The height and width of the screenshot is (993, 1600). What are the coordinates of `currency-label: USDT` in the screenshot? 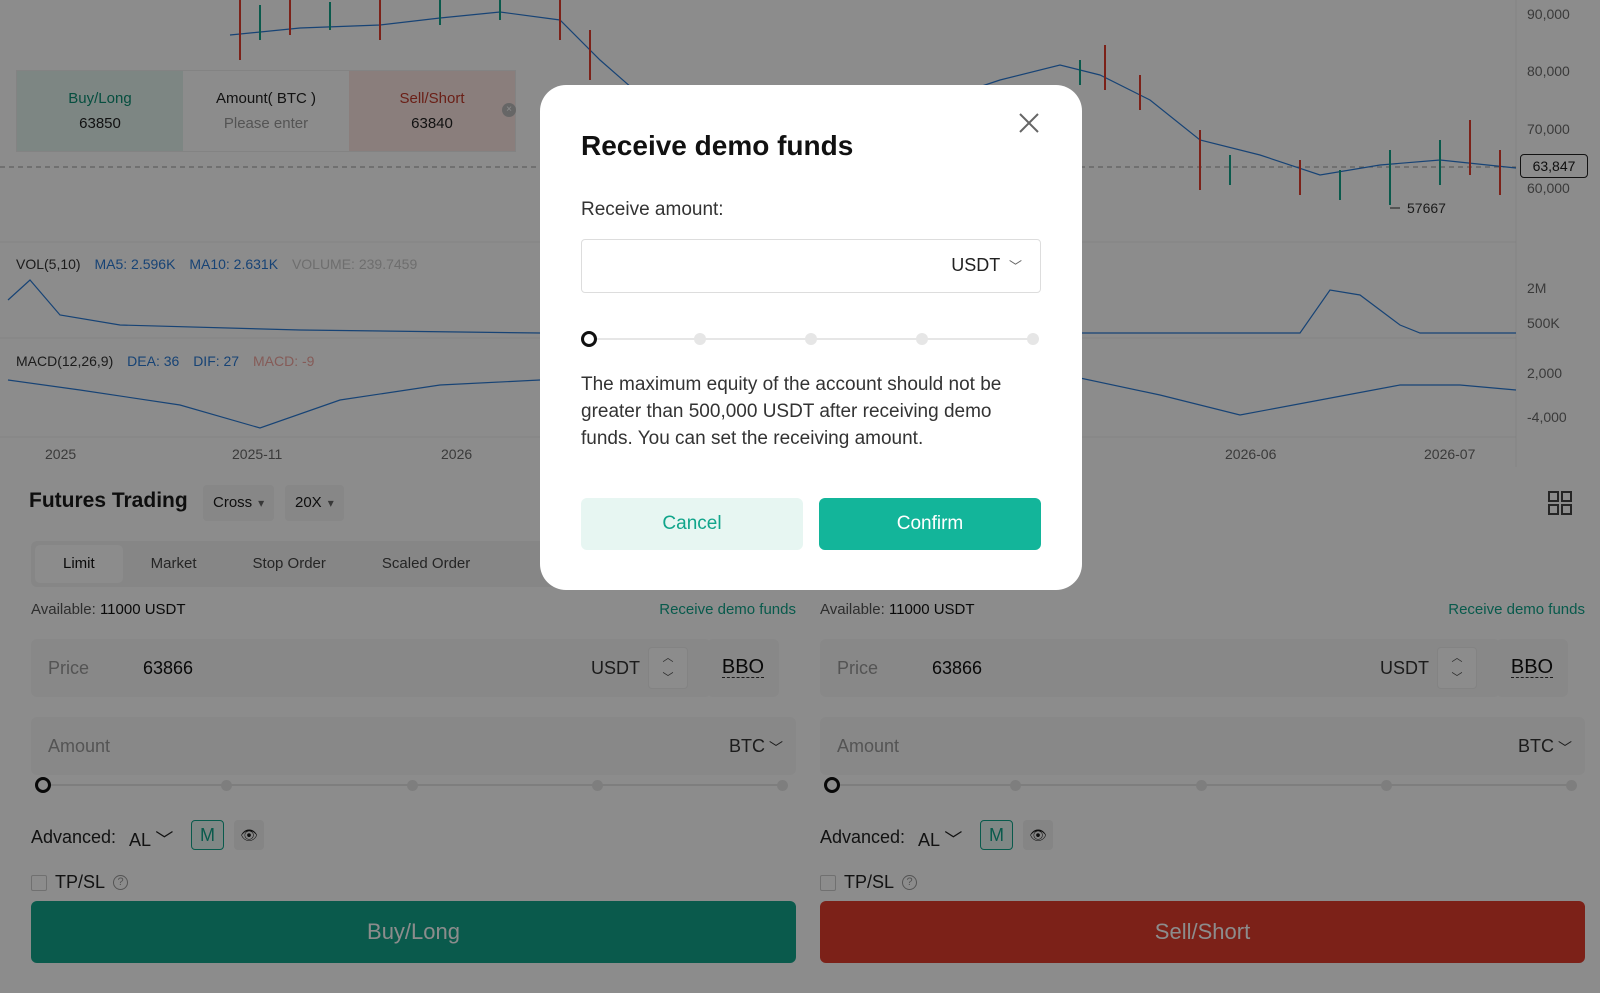 It's located at (975, 265).